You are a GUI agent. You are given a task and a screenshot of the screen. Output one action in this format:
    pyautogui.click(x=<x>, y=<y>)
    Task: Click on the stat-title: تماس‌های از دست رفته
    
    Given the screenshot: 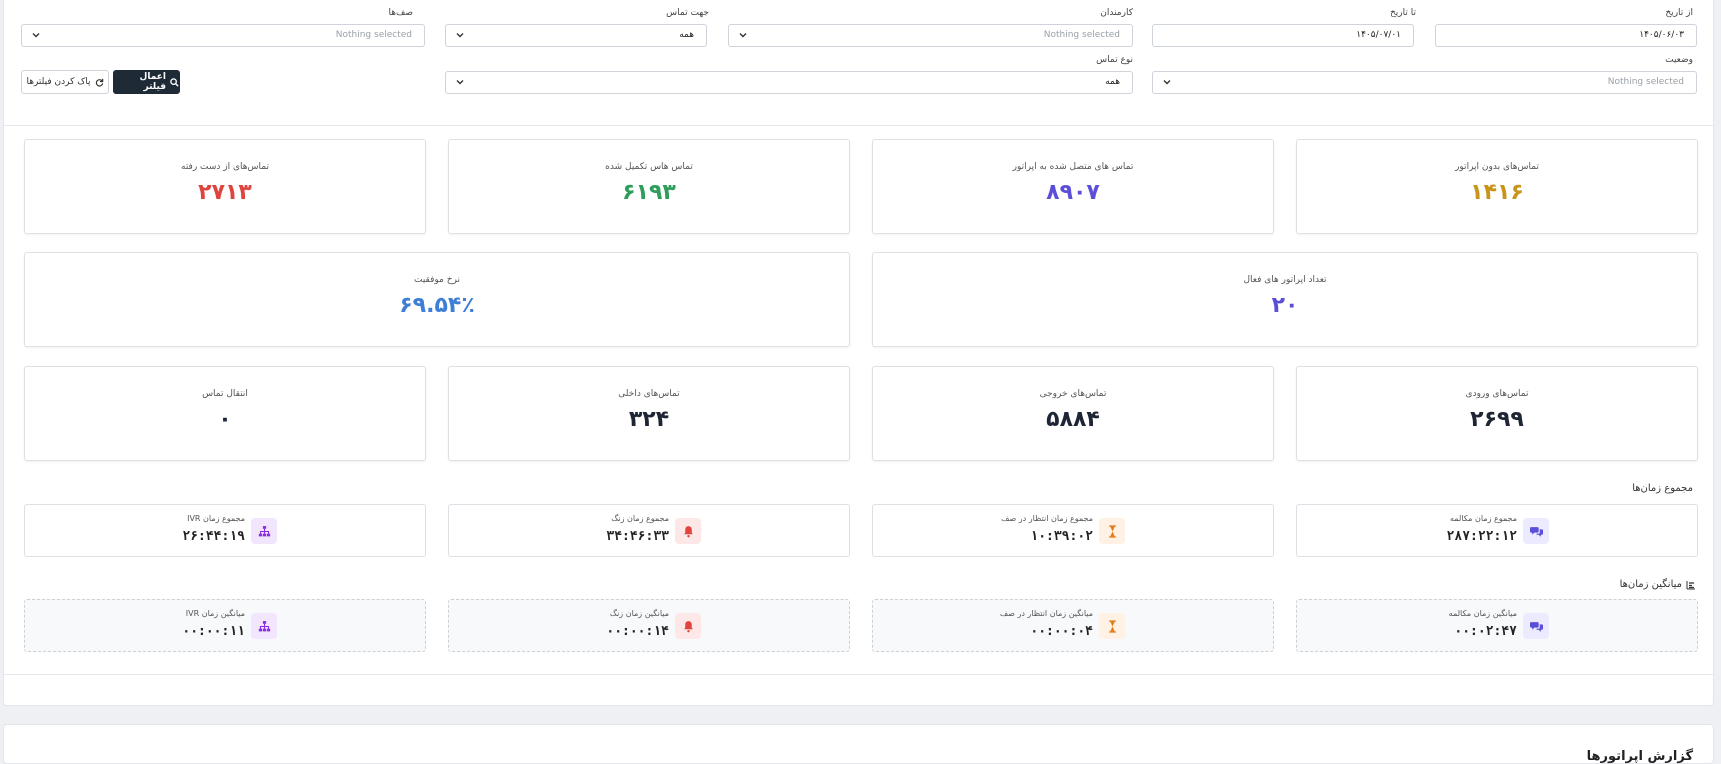 What is the action you would take?
    pyautogui.click(x=225, y=167)
    